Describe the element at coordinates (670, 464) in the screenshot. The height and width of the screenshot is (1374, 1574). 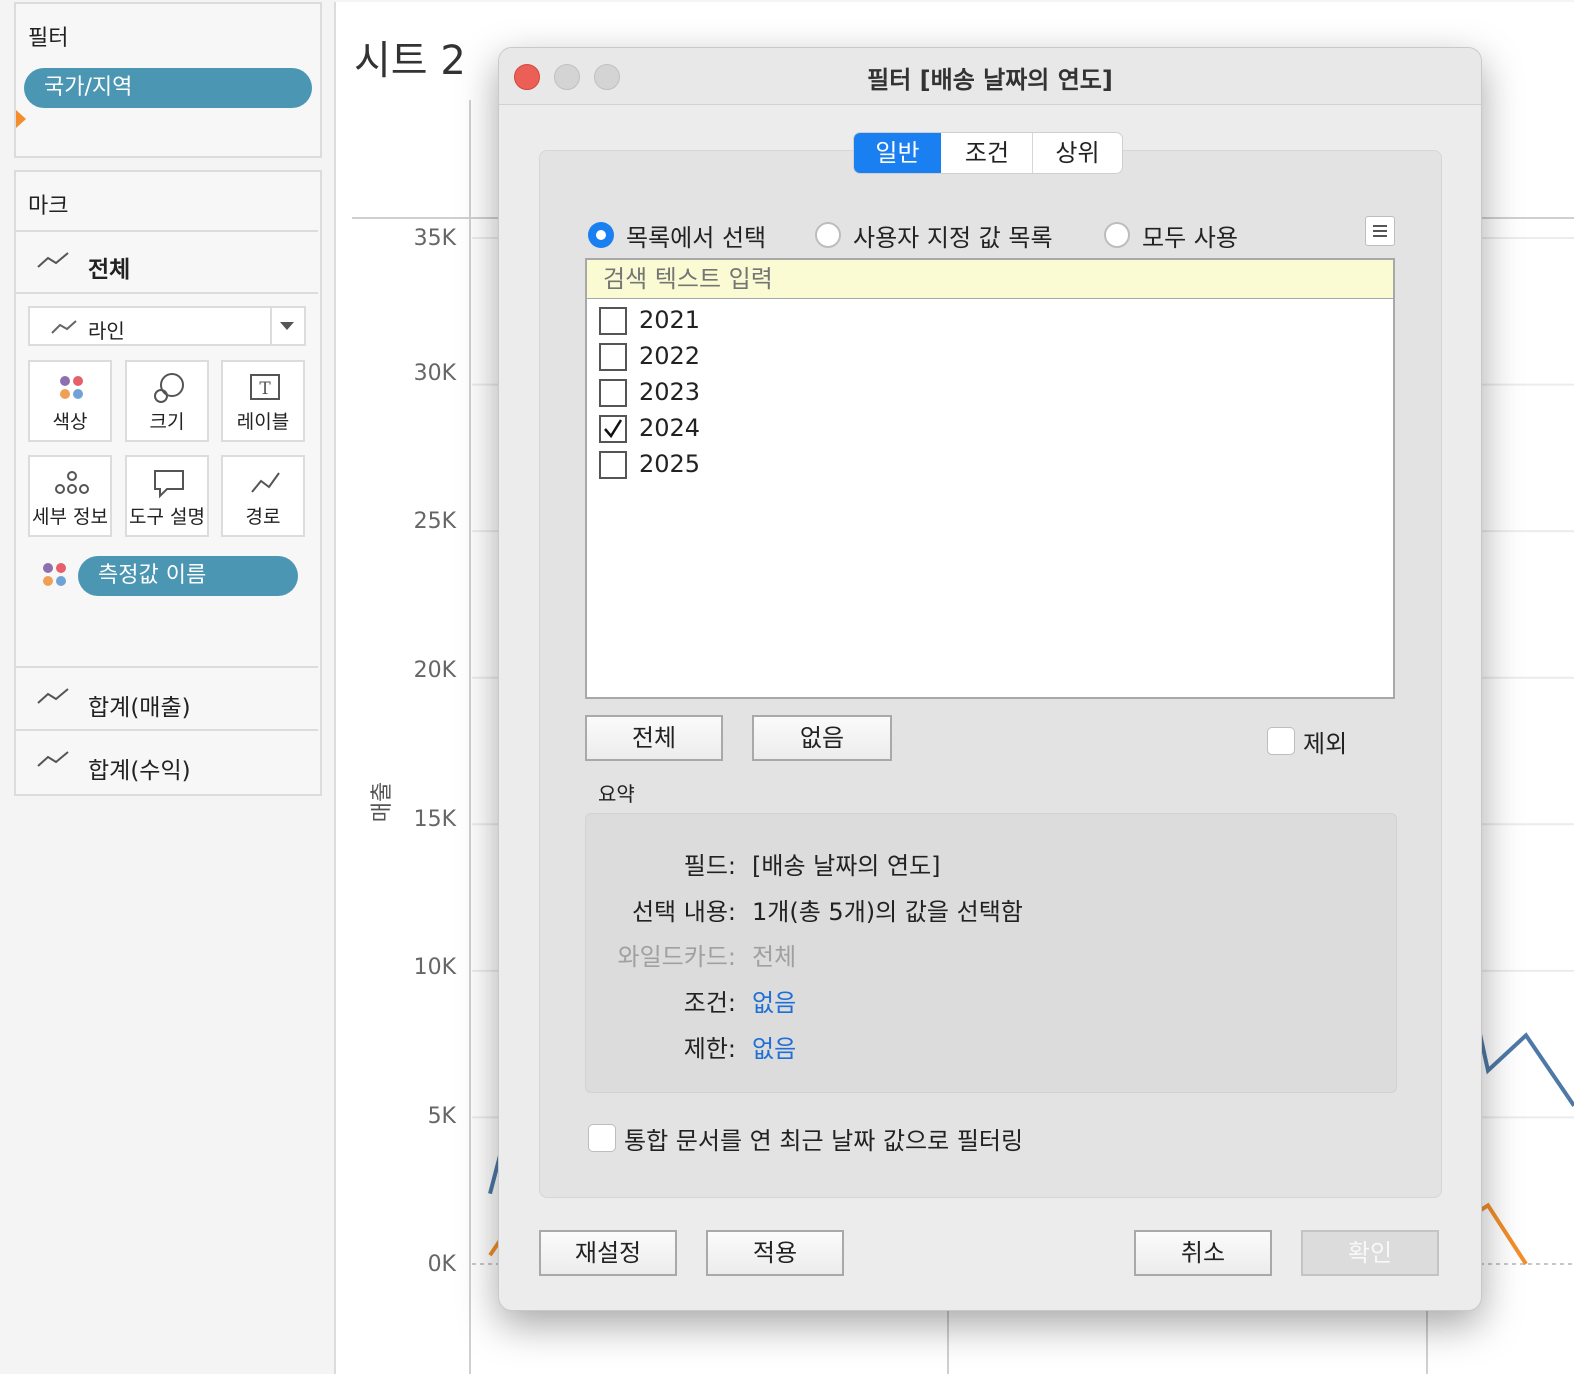
I see `list-item-label: 2025` at that location.